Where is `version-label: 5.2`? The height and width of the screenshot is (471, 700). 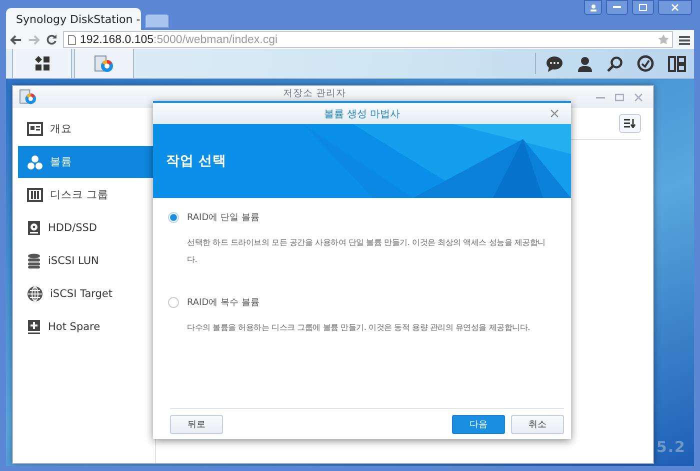 version-label: 5.2 is located at coordinates (671, 447).